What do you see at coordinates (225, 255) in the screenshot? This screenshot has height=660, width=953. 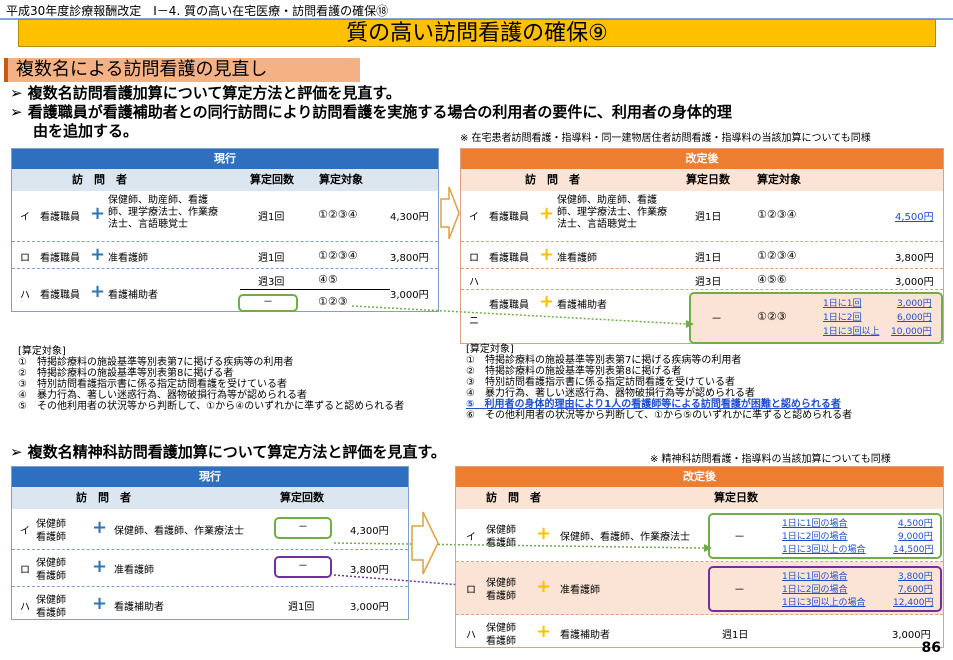 I see `table-row: ロ 看護職員 + 准看護師 週1回 ①②③④ 3,800円` at bounding box center [225, 255].